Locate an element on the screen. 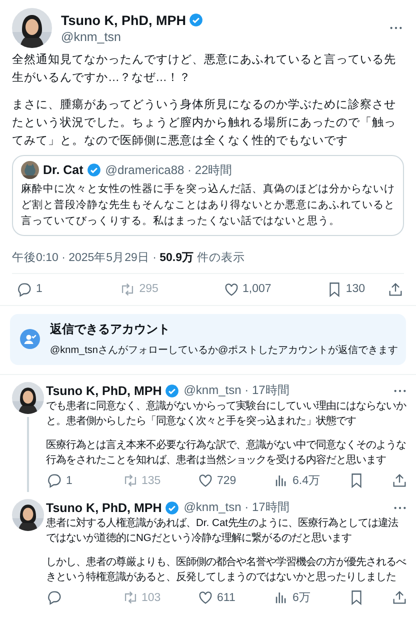 This screenshot has width=416, height=640. quoted-handle-time: @dramerica88 · 22時間 is located at coordinates (168, 170).